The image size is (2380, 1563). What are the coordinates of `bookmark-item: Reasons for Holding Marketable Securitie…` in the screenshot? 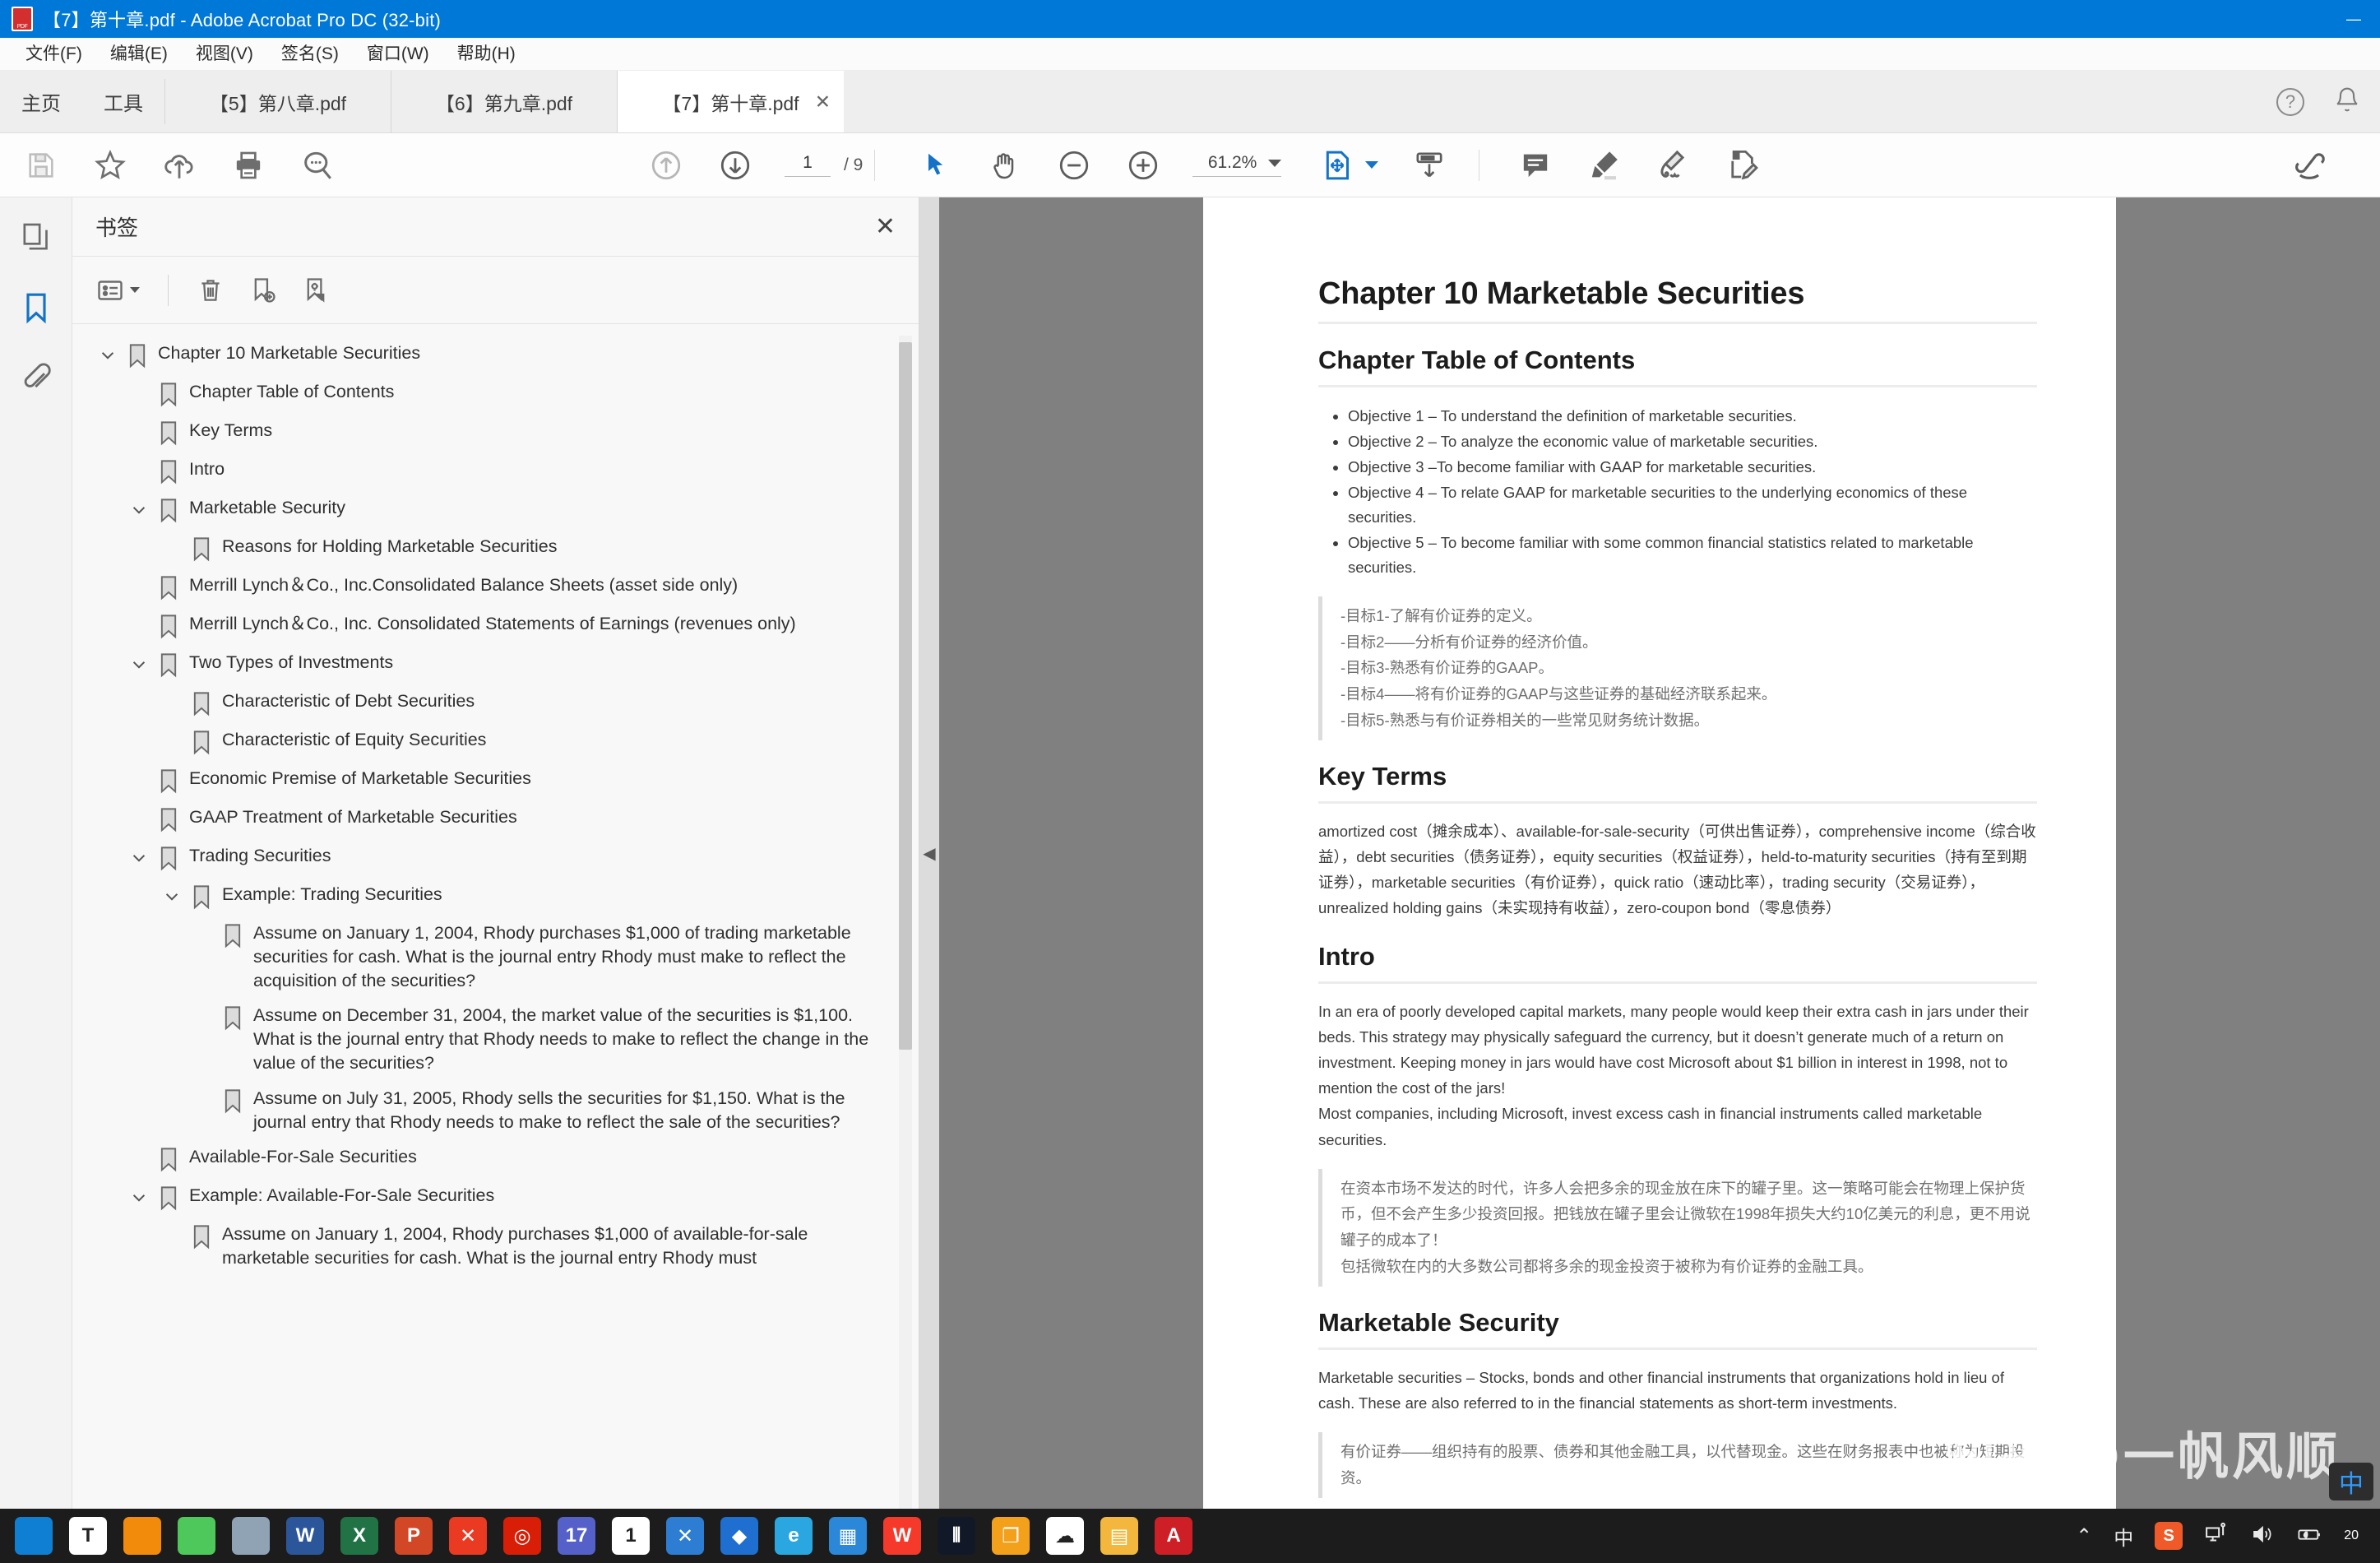 It's located at (495, 548).